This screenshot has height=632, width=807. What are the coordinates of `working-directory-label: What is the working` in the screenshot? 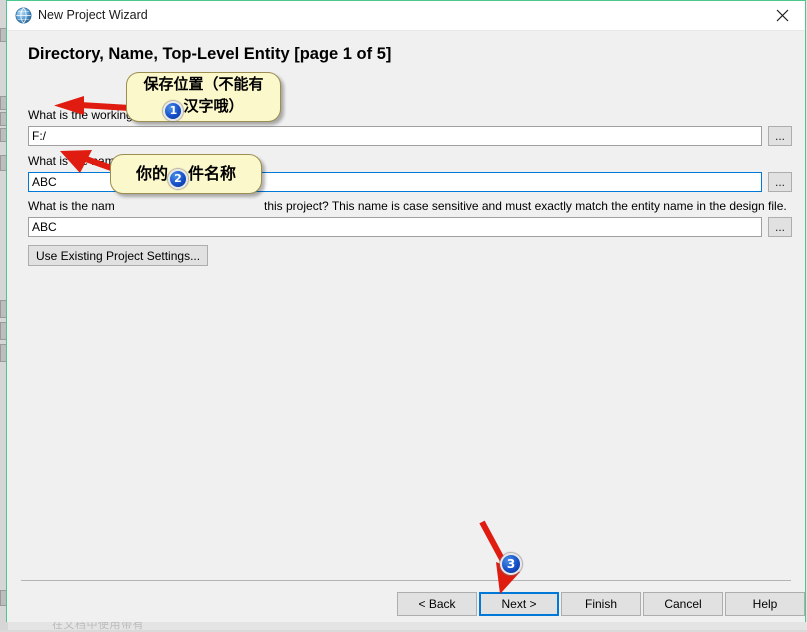 It's located at (80, 115).